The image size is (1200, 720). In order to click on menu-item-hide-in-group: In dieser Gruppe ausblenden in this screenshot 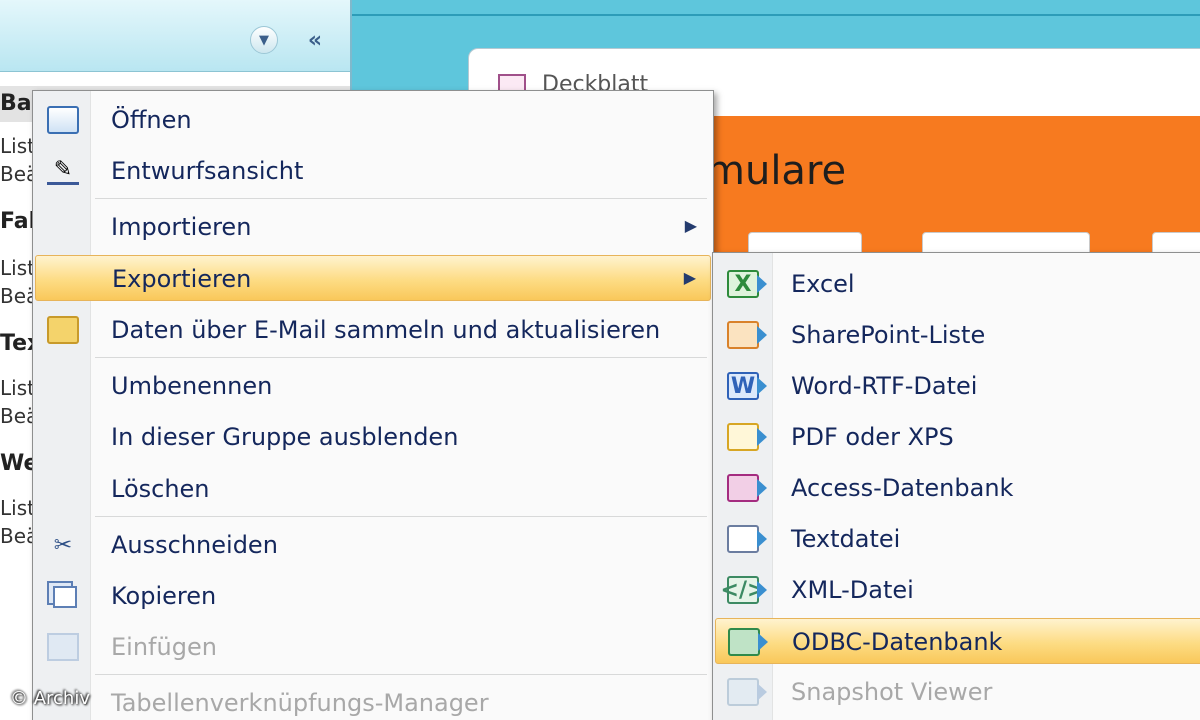, I will do `click(373, 437)`.